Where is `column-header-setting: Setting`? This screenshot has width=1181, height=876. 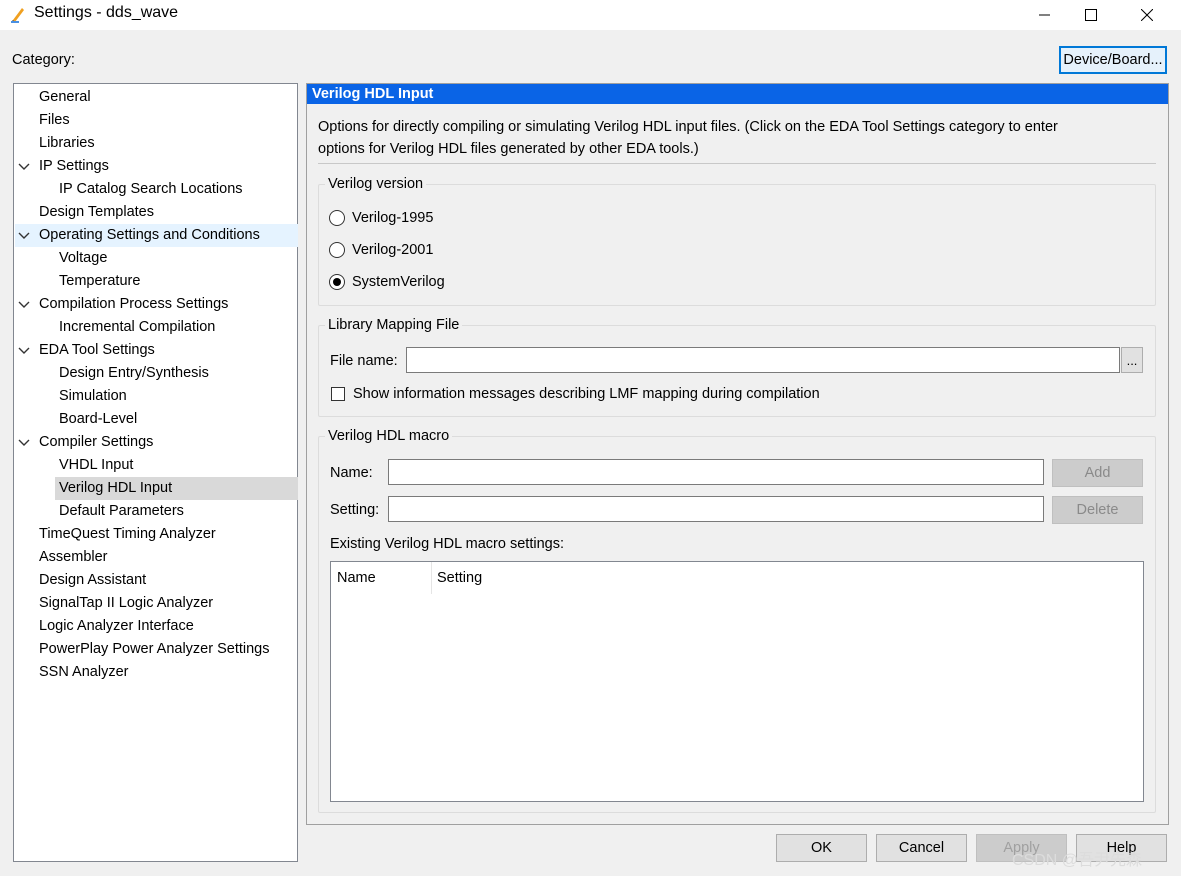 column-header-setting: Setting is located at coordinates (459, 578).